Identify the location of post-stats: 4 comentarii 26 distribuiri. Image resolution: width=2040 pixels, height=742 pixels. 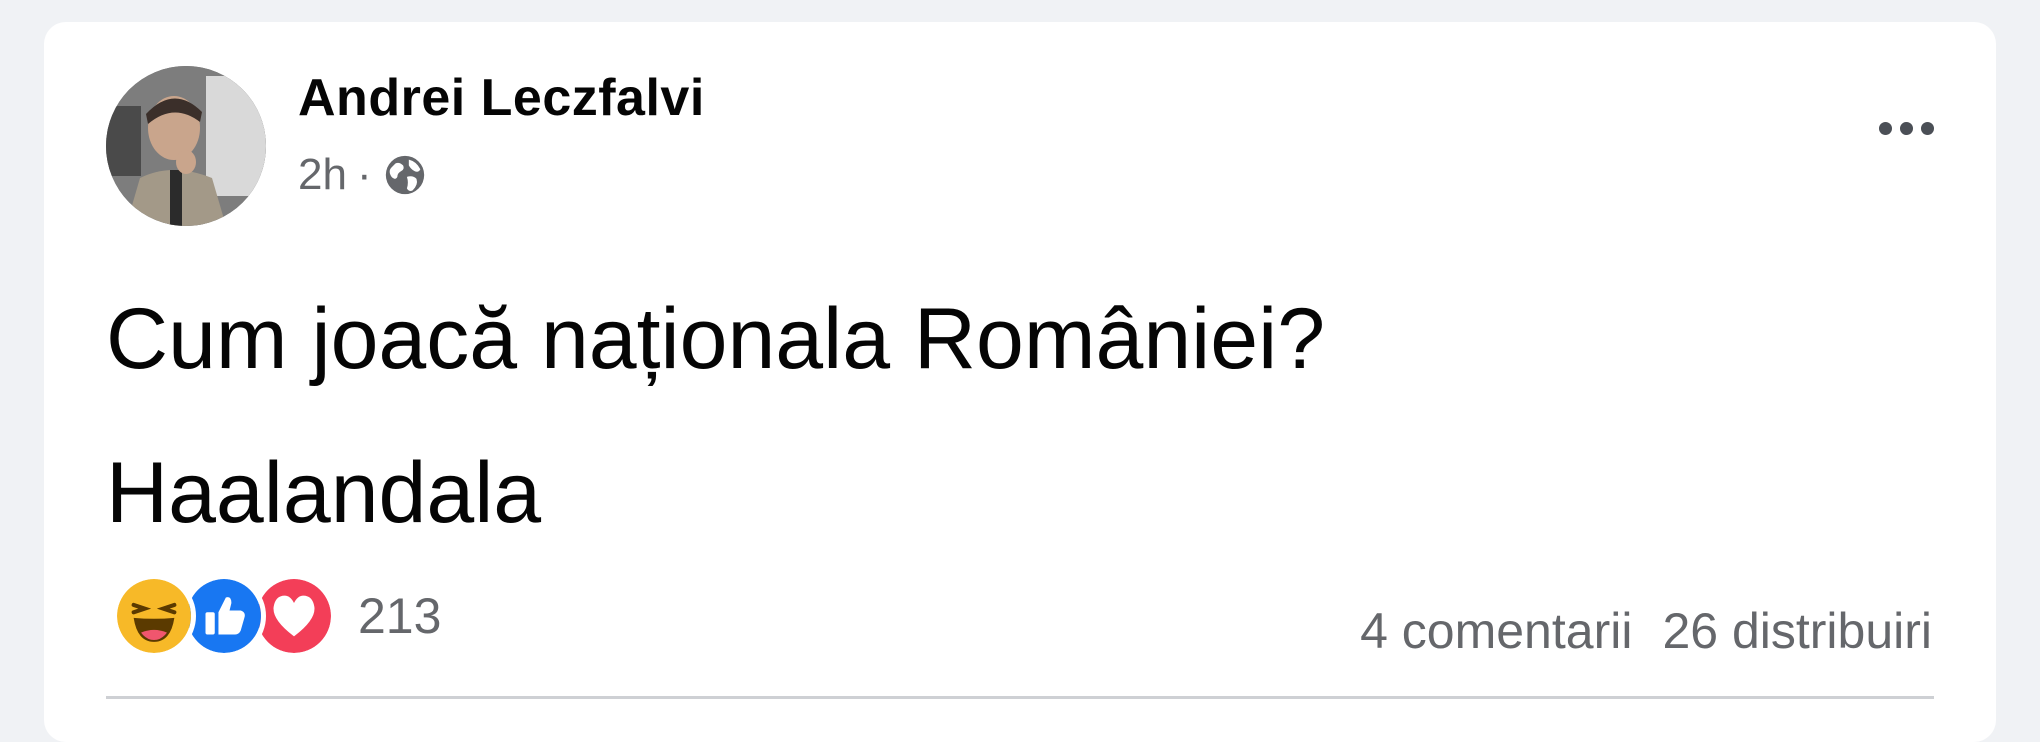
(1646, 631).